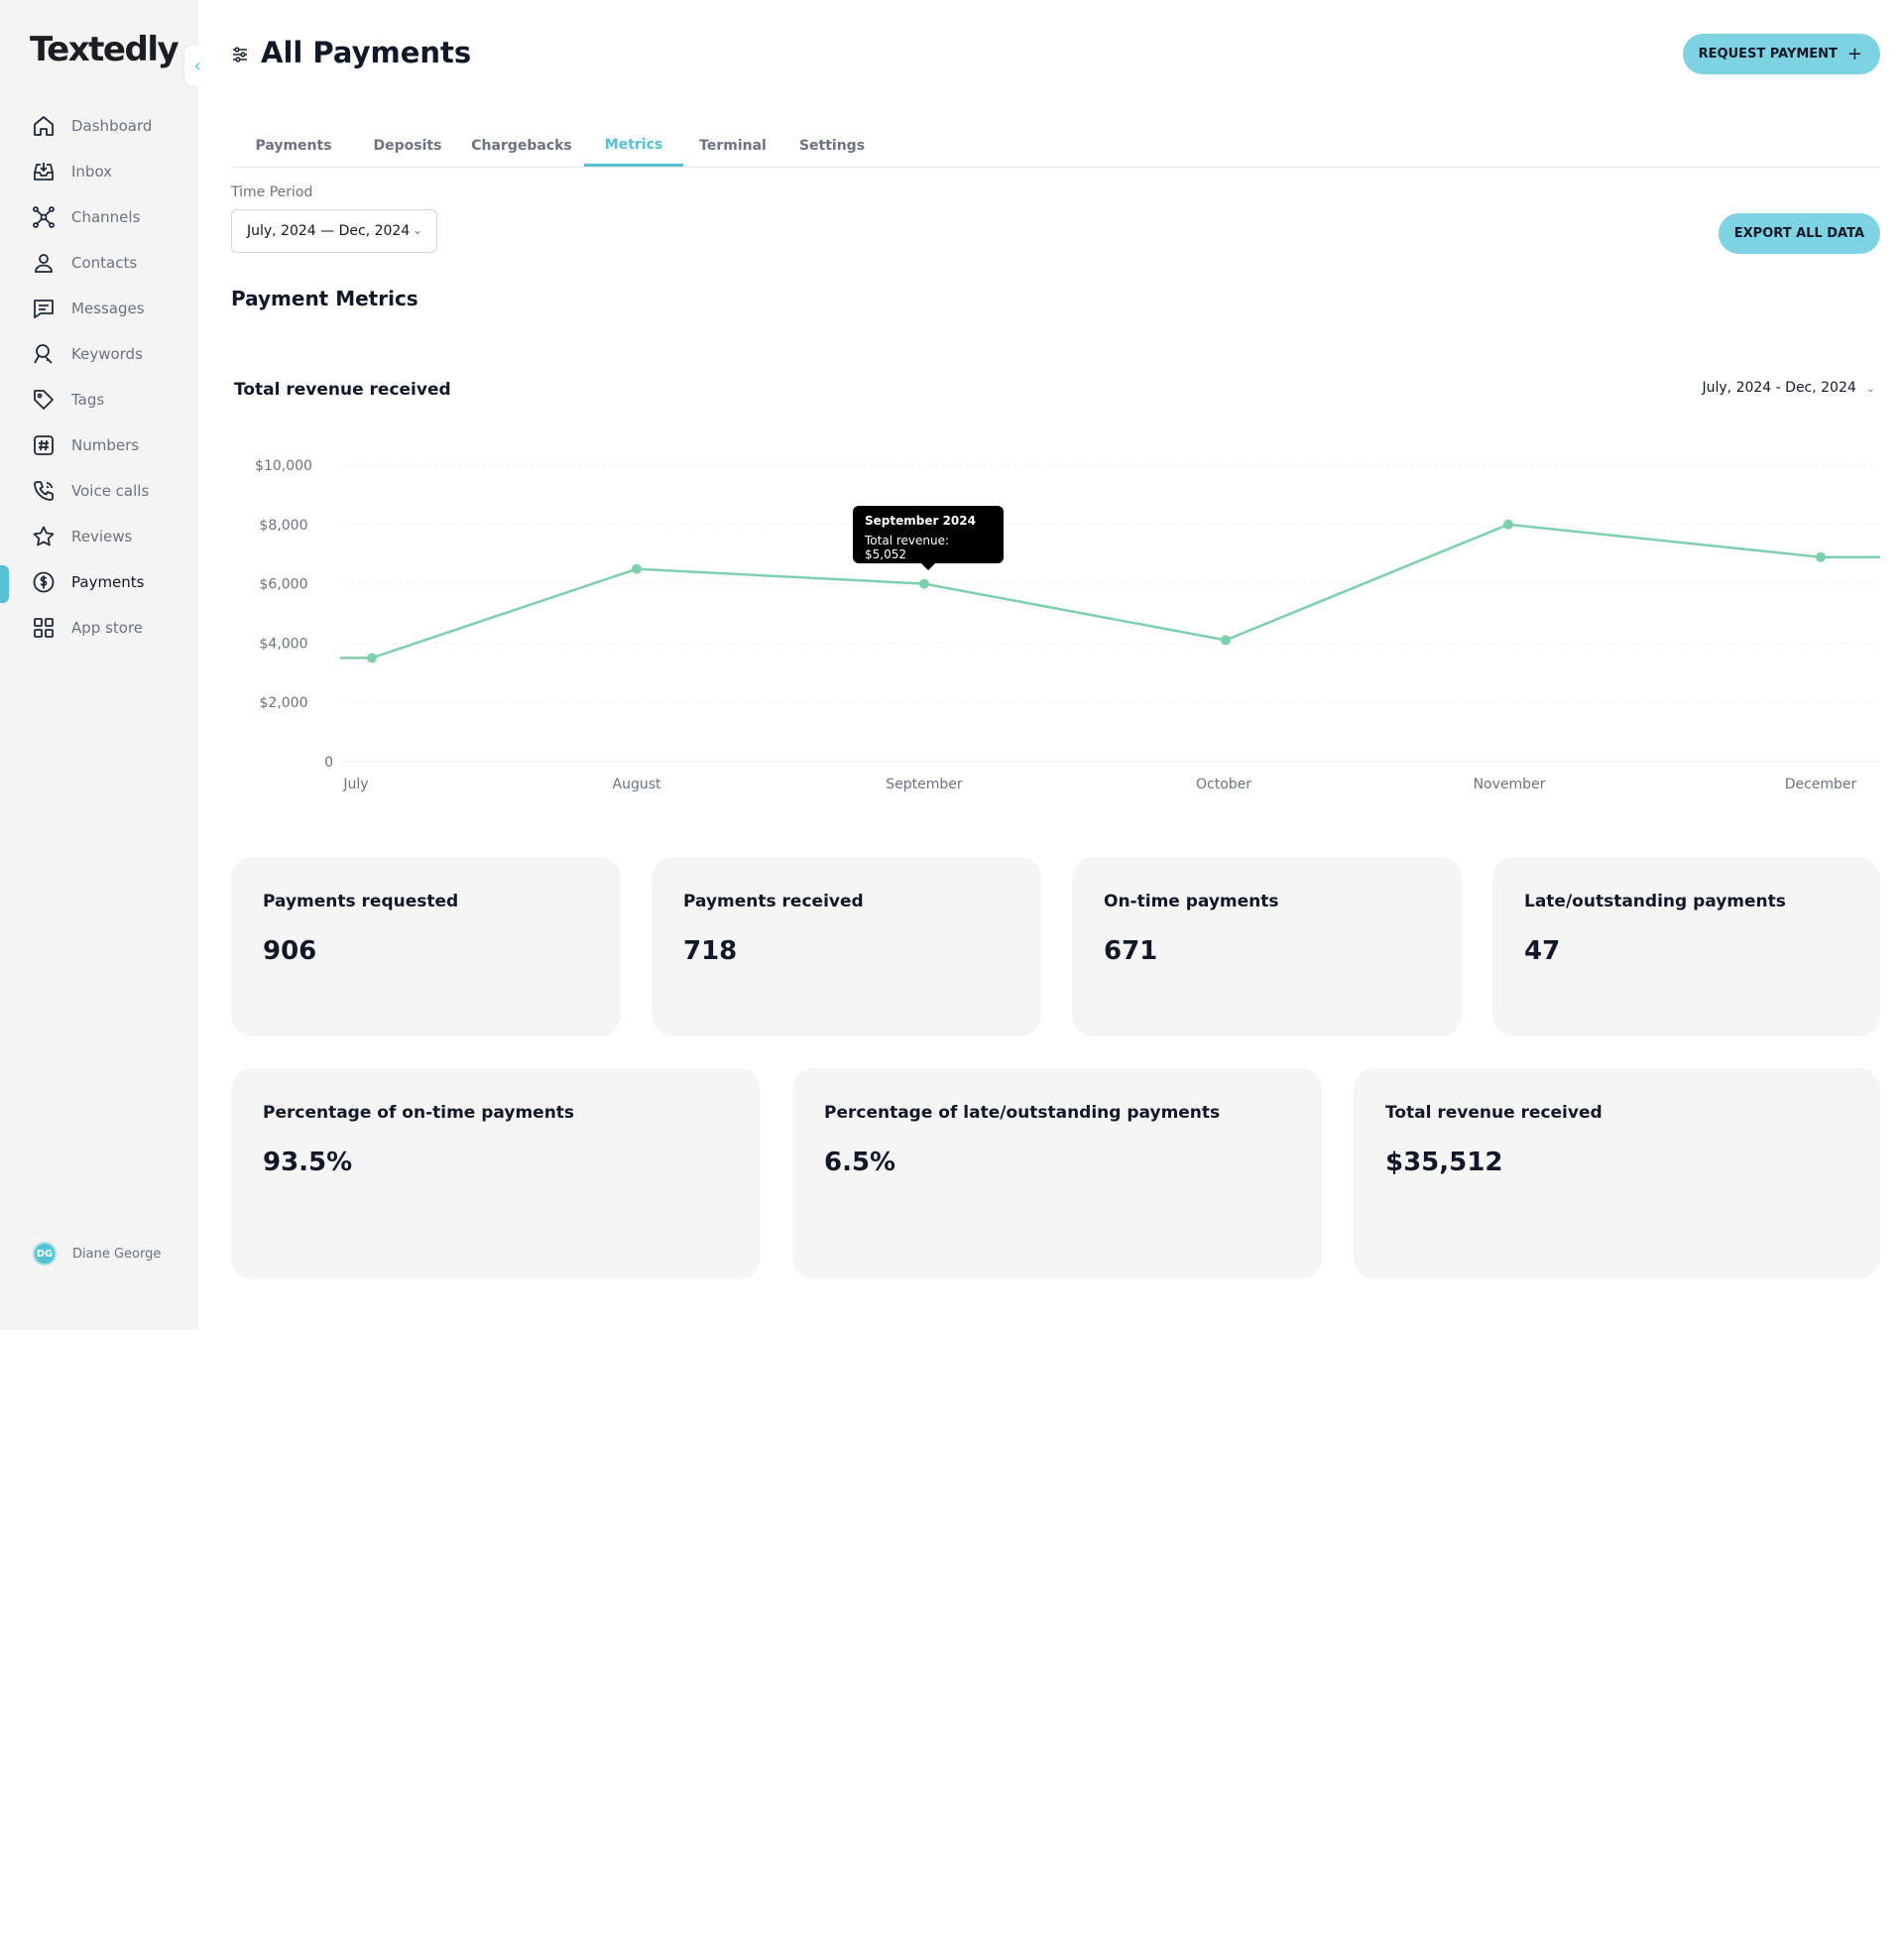  I want to click on message-icon, so click(44, 309).